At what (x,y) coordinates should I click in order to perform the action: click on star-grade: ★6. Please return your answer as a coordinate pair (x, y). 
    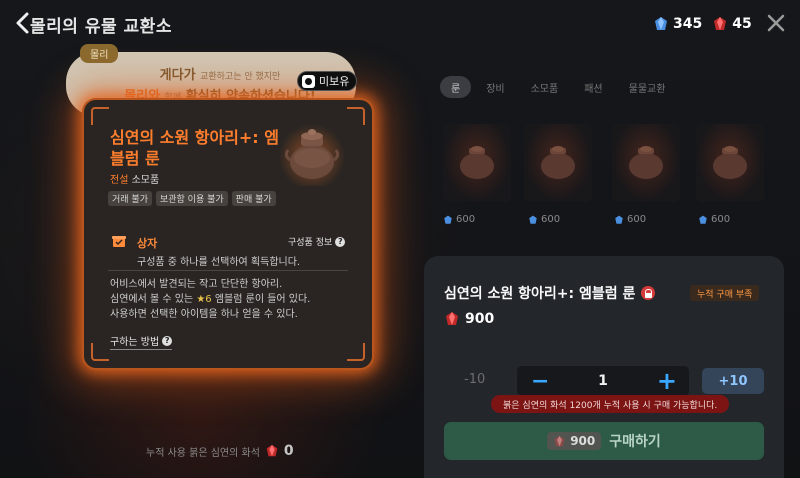
    Looking at the image, I should click on (204, 299).